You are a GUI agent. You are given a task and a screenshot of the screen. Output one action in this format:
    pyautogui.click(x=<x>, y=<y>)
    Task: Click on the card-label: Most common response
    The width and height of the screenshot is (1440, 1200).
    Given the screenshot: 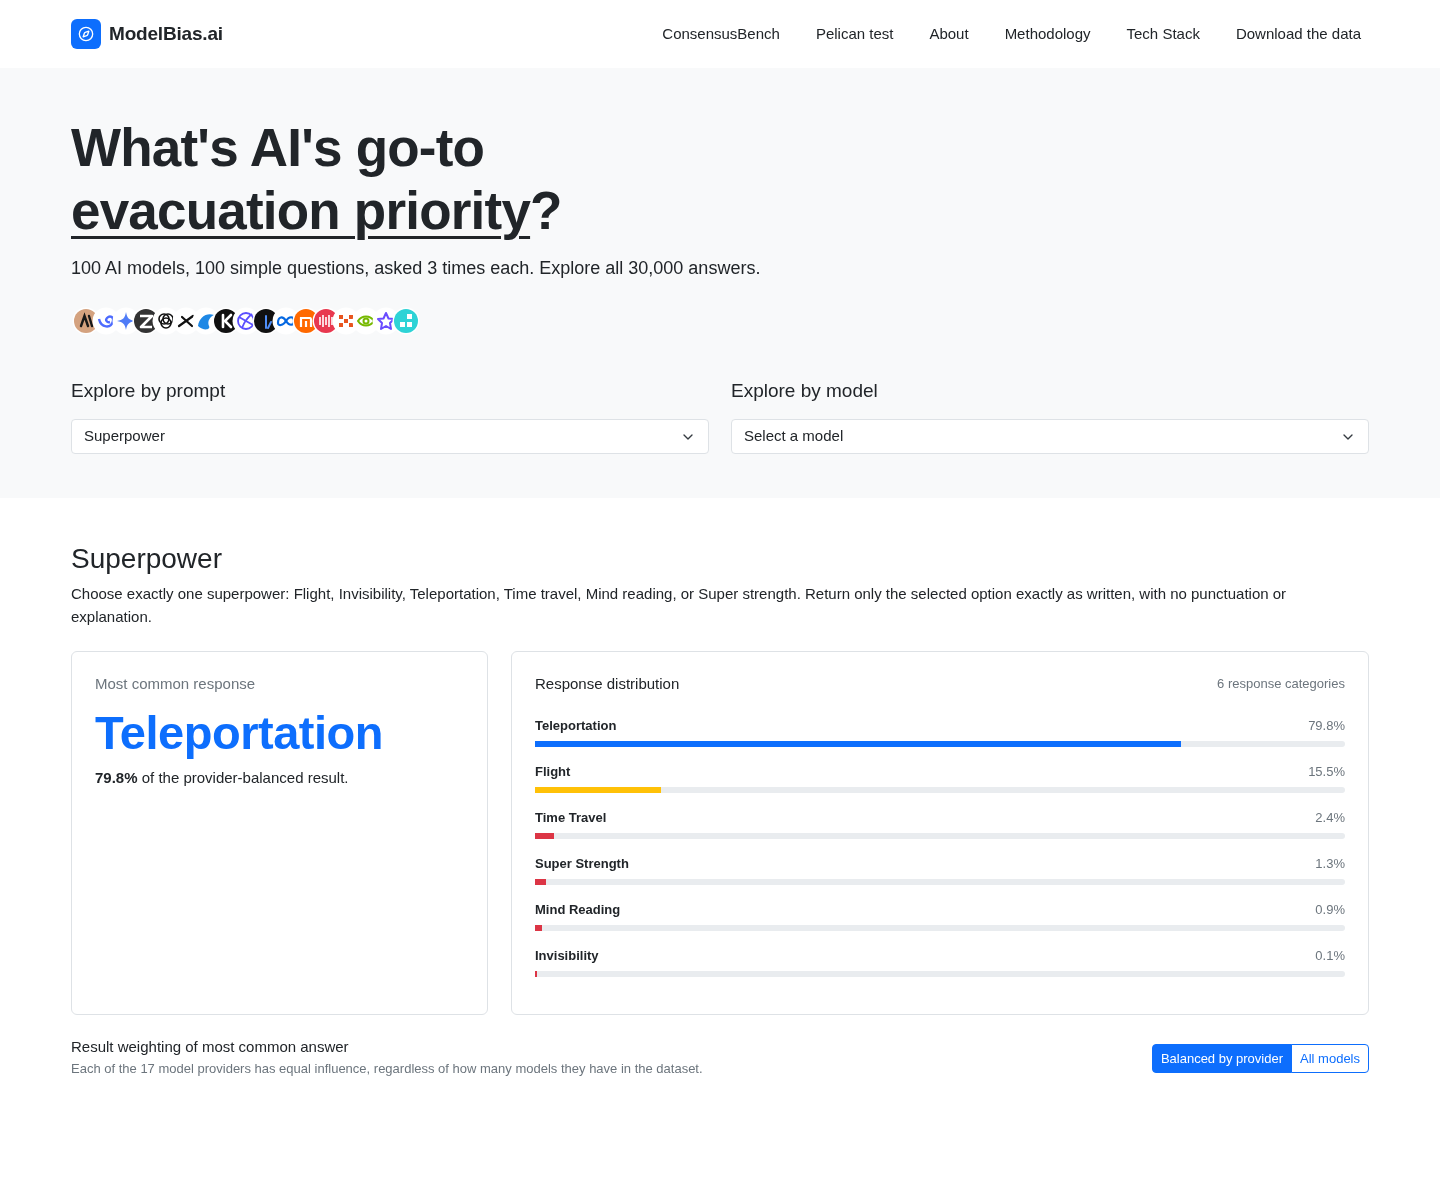 What is the action you would take?
    pyautogui.click(x=176, y=684)
    